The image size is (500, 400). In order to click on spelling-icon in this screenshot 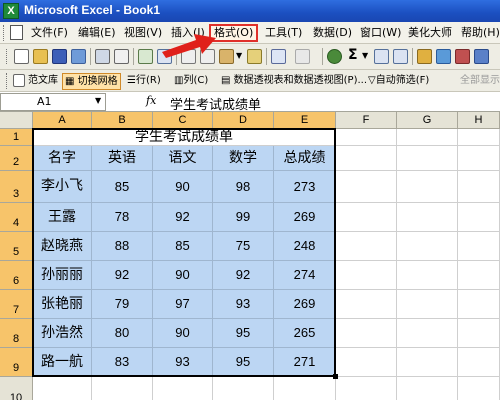, I will do `click(145, 56)`.